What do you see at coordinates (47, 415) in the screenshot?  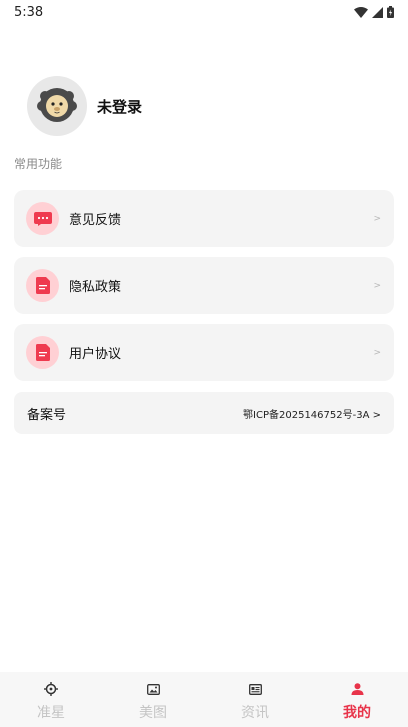 I see `icp-record-label: 备案号` at bounding box center [47, 415].